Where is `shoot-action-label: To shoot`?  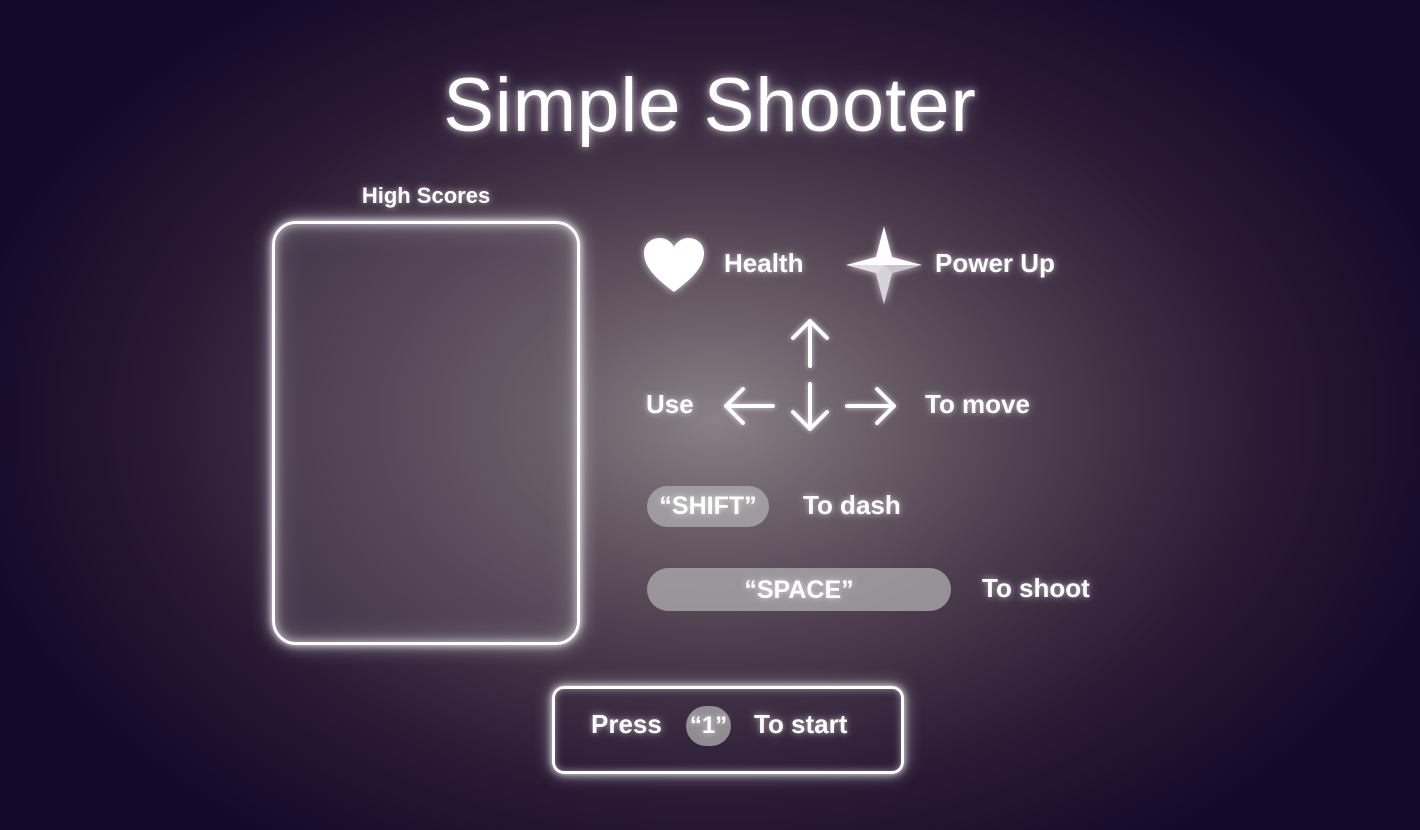 shoot-action-label: To shoot is located at coordinates (1036, 588).